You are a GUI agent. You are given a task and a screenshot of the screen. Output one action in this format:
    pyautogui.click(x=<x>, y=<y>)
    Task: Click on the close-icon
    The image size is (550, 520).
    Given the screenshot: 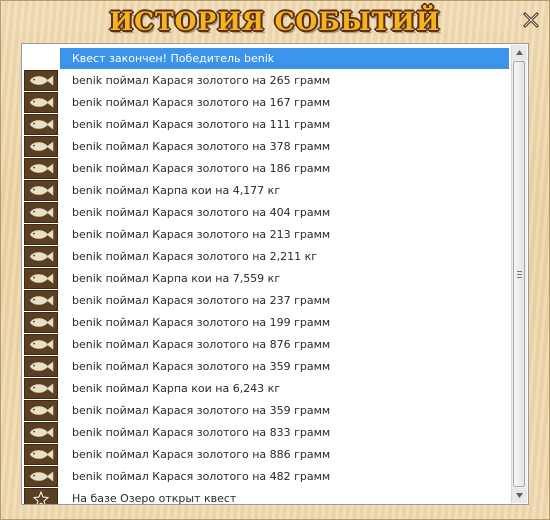 What is the action you would take?
    pyautogui.click(x=531, y=20)
    